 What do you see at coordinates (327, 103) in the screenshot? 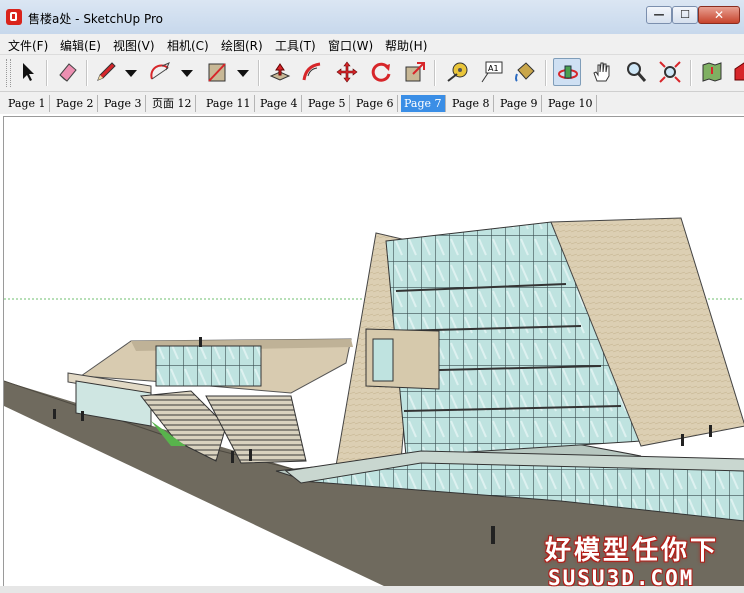
I see `scene-tab: Page 5` at bounding box center [327, 103].